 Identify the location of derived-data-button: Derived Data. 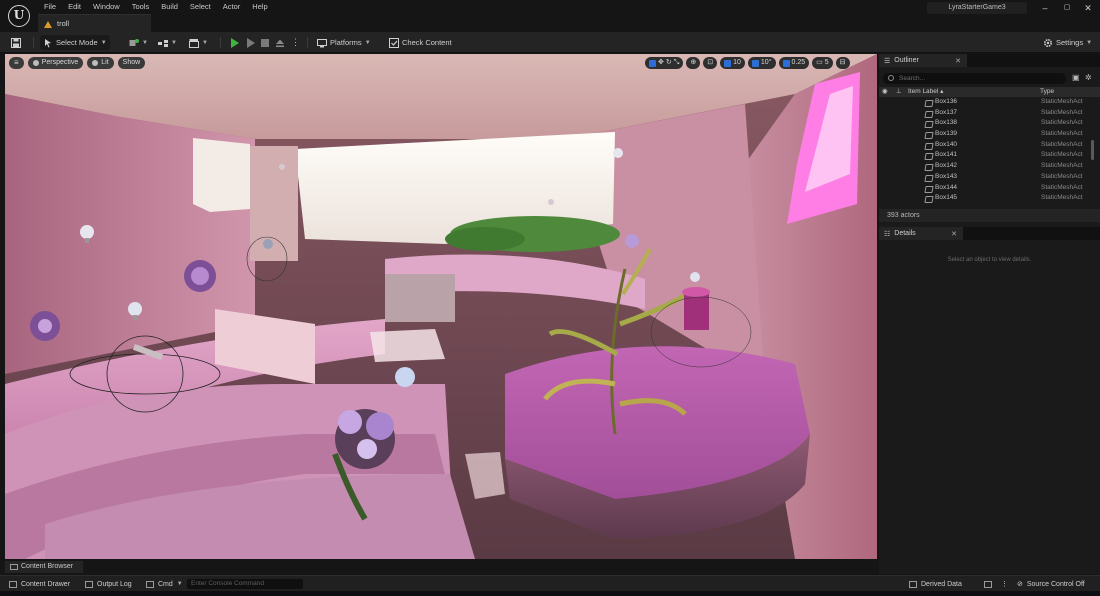
(935, 584).